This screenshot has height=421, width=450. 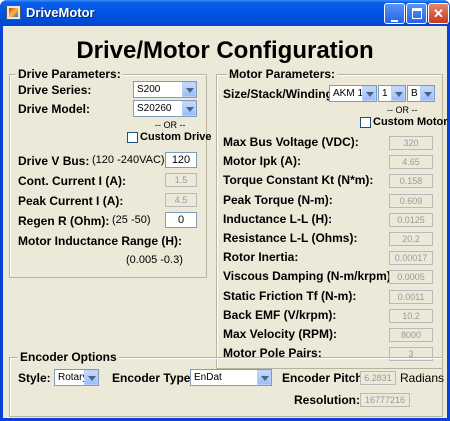 I want to click on motor-stack-select: 1, so click(x=392, y=93).